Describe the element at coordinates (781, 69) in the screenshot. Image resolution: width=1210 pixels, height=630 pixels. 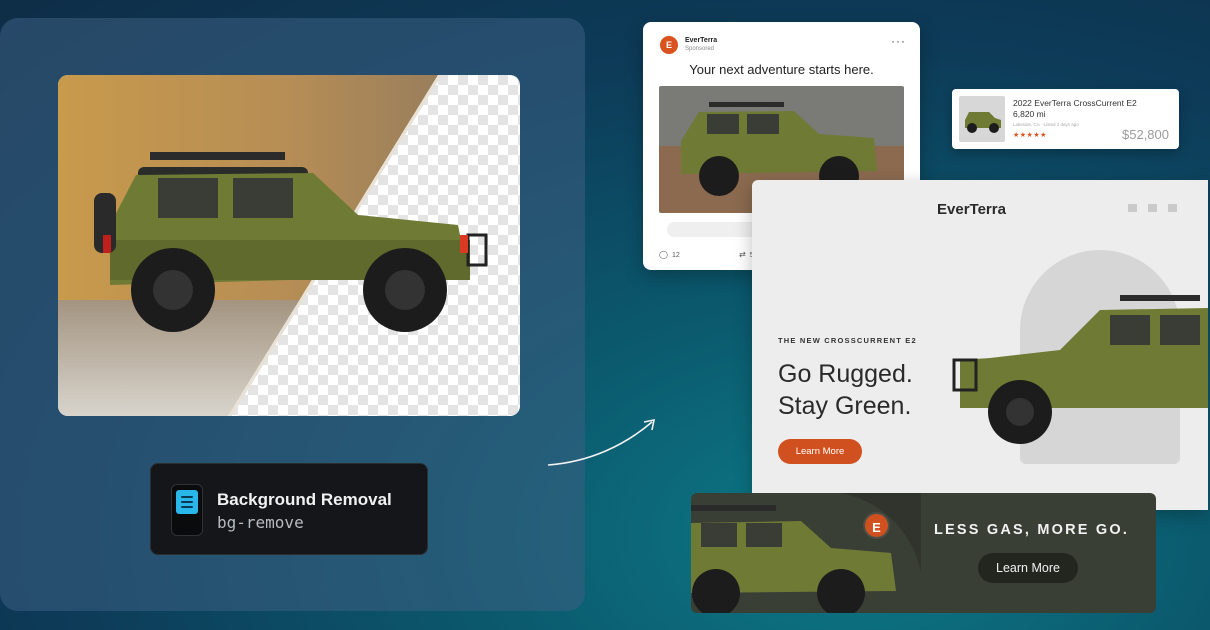
I see `post-caption: Your next adventure starts here.` at that location.